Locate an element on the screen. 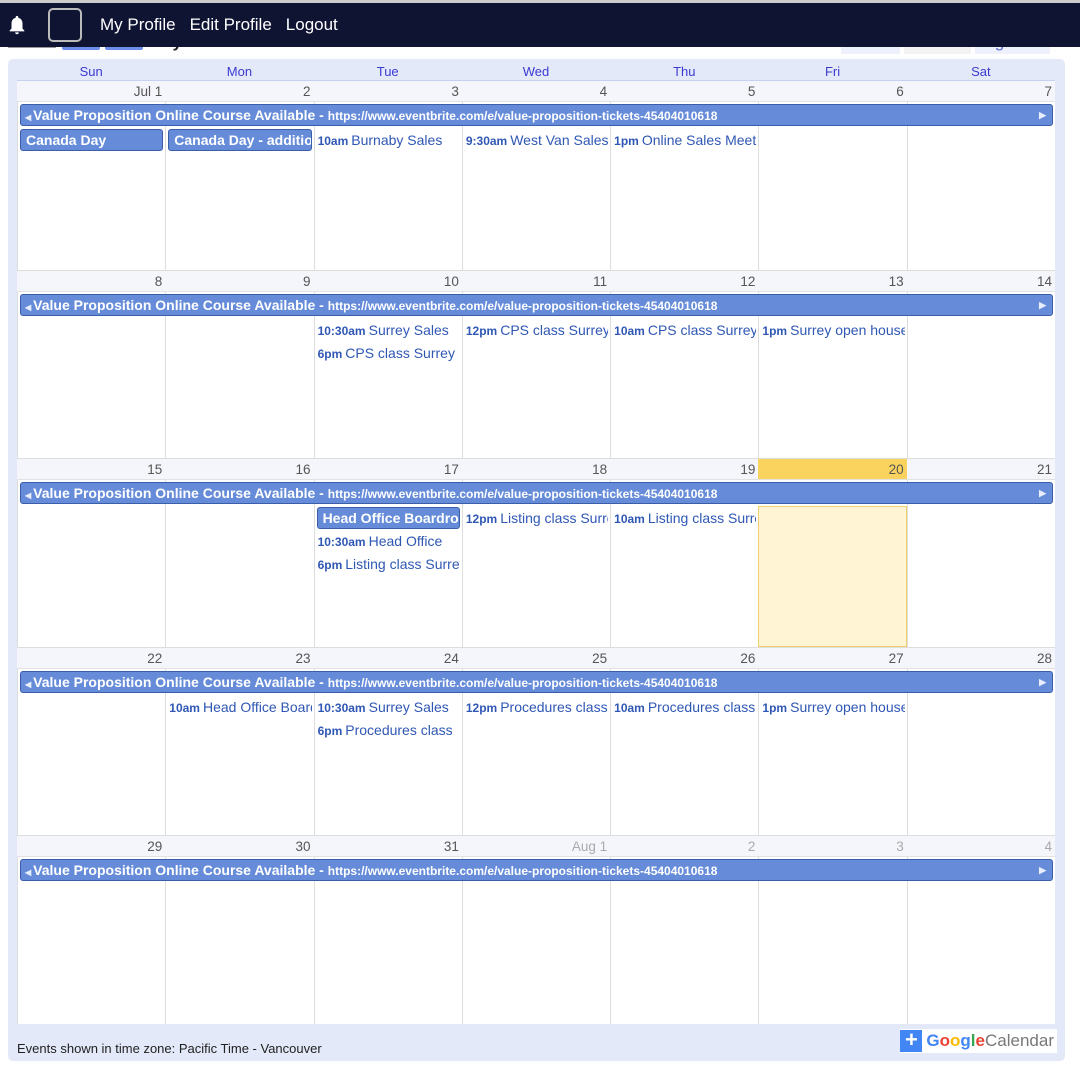 This screenshot has height=1080, width=1080. timed-event: 6pm Procedures class is located at coordinates (389, 730).